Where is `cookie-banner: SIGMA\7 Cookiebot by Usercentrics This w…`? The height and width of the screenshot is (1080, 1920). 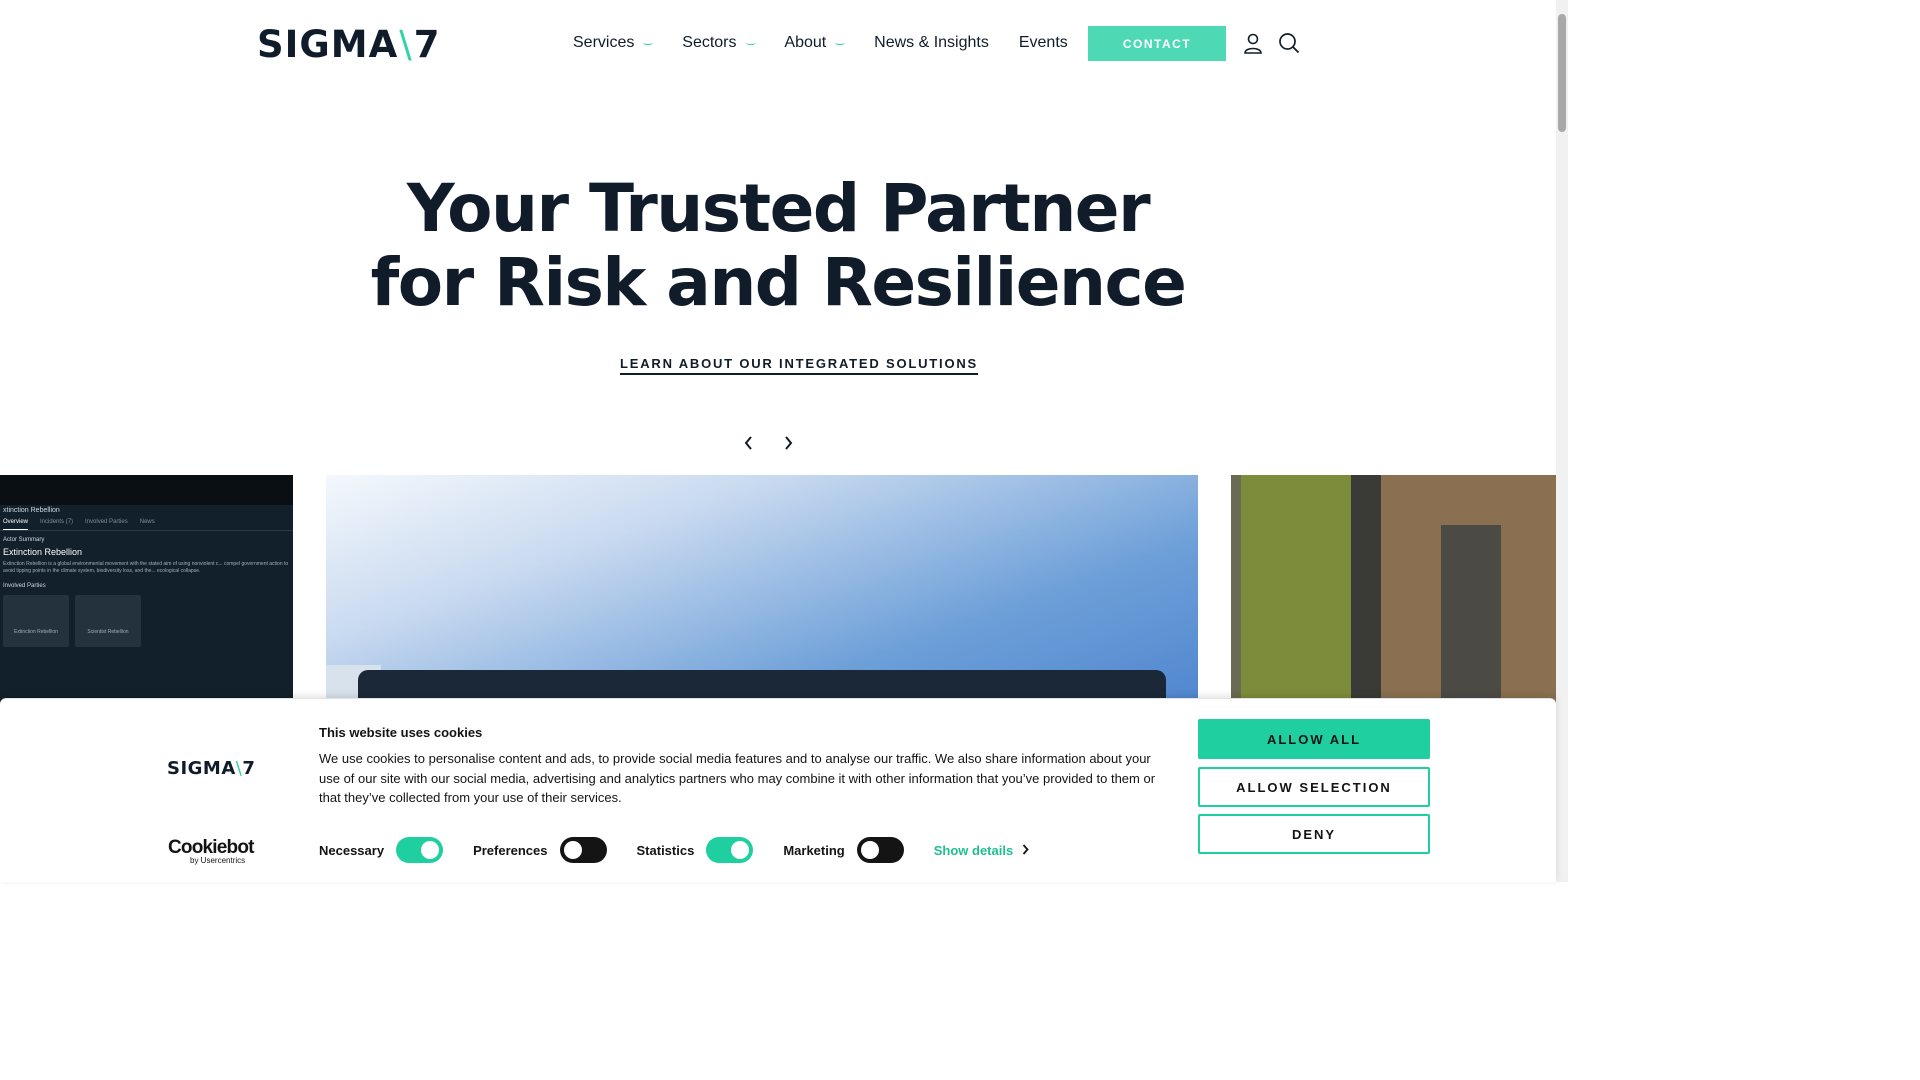 cookie-banner: SIGMA\7 Cookiebot by Usercentrics This w… is located at coordinates (778, 790).